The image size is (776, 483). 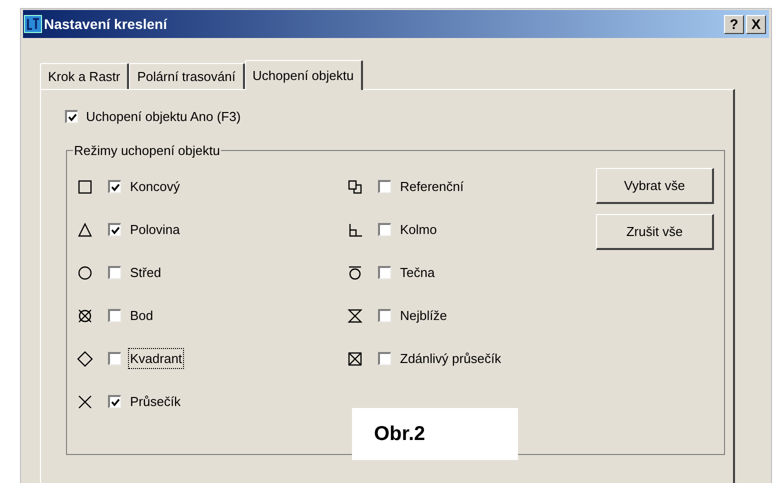 I want to click on option-label: Tečna, so click(x=417, y=272).